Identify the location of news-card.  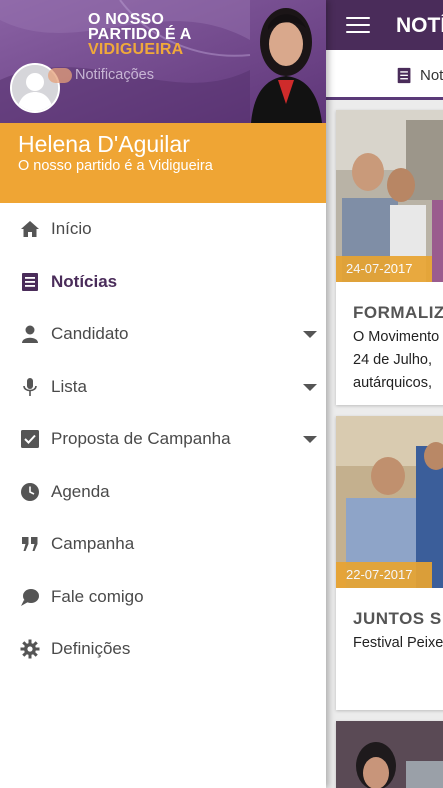
(389, 754).